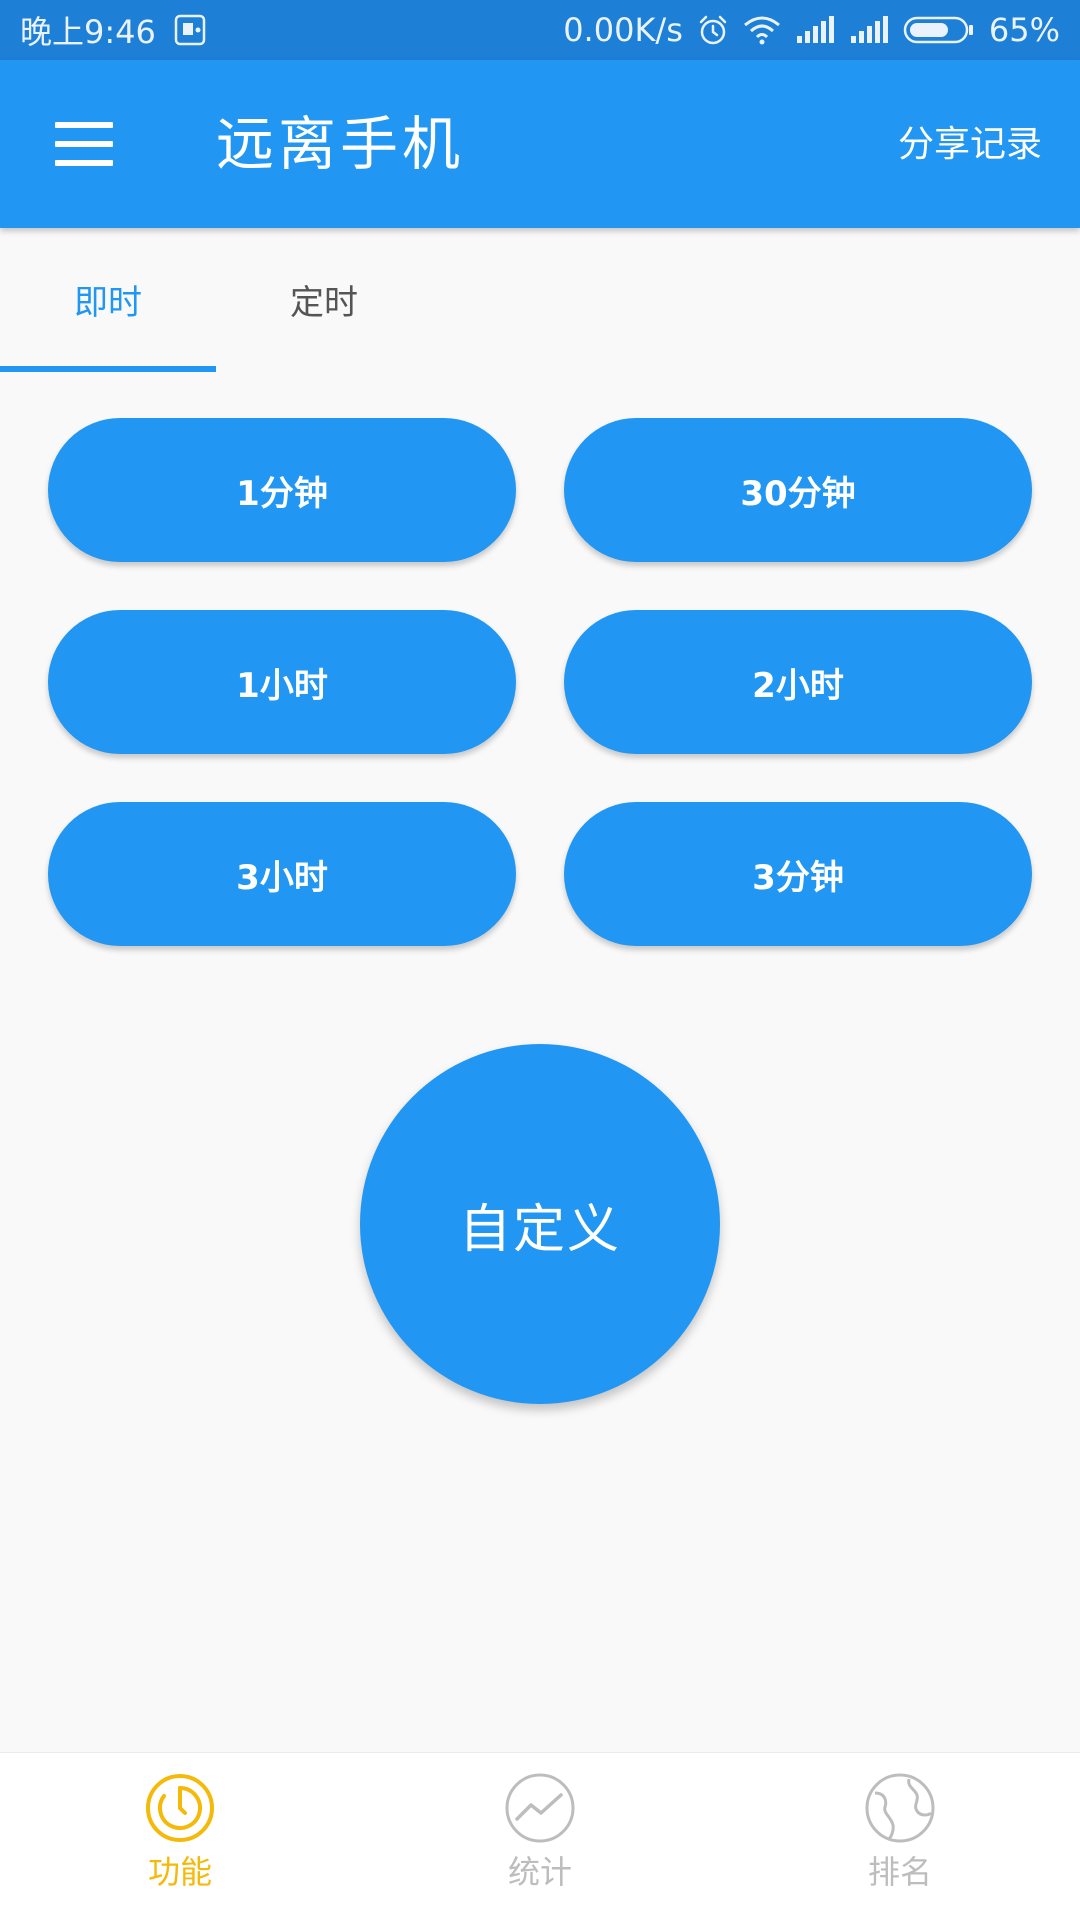 This screenshot has width=1080, height=1920. What do you see at coordinates (180, 1808) in the screenshot?
I see `timer-icon` at bounding box center [180, 1808].